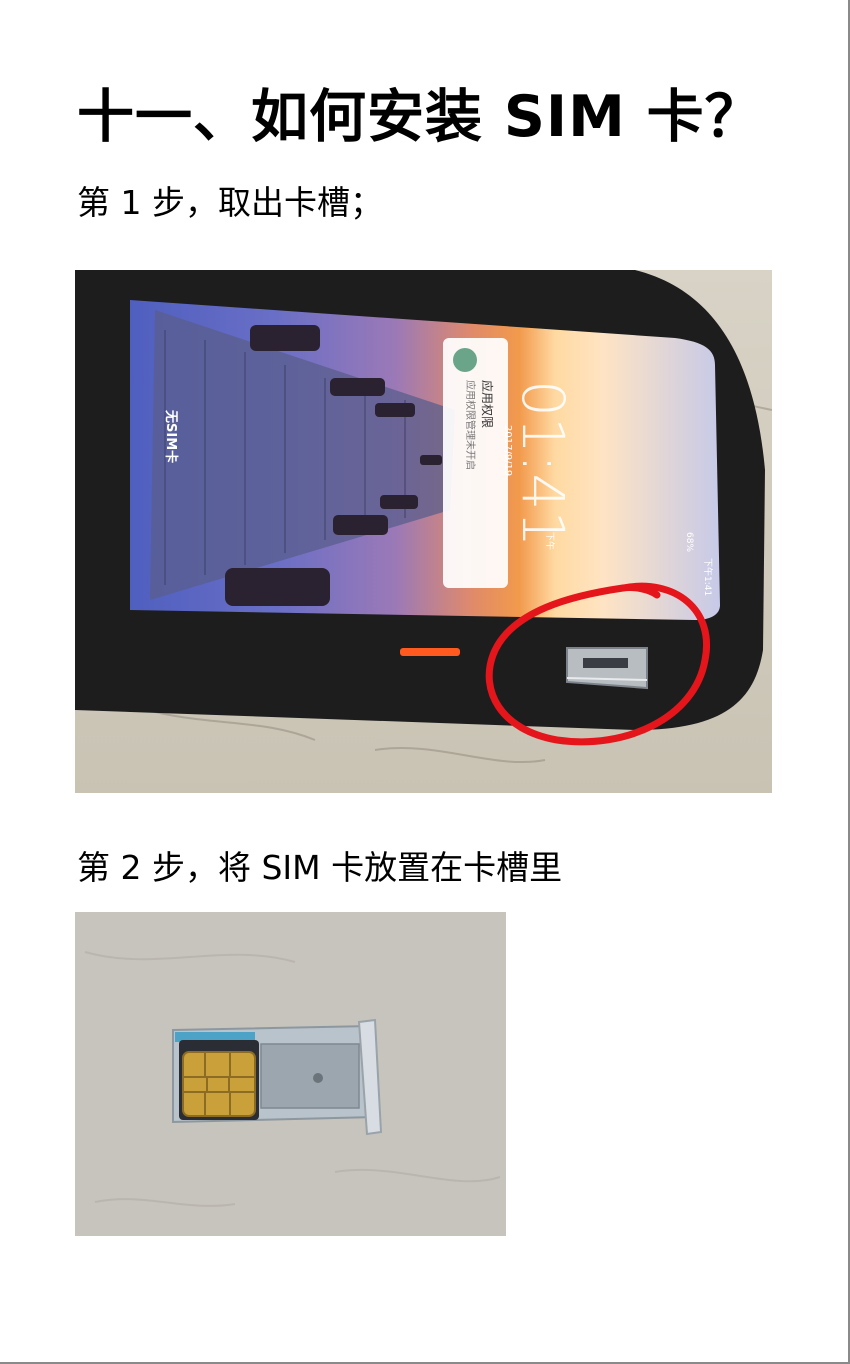  What do you see at coordinates (230, 202) in the screenshot?
I see `step-1-text: 第 1 步，取出卡槽；` at bounding box center [230, 202].